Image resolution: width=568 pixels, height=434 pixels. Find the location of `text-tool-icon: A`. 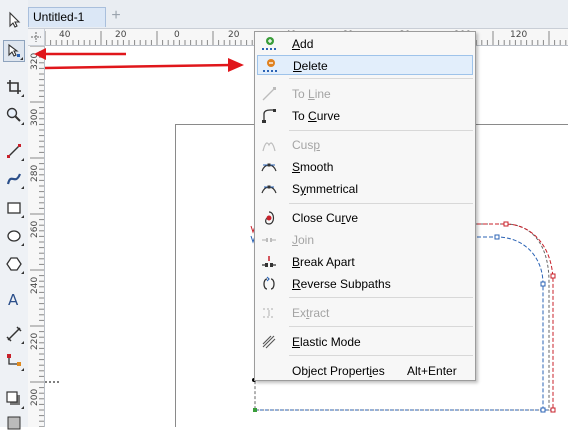

text-tool-icon: A is located at coordinates (14, 299).